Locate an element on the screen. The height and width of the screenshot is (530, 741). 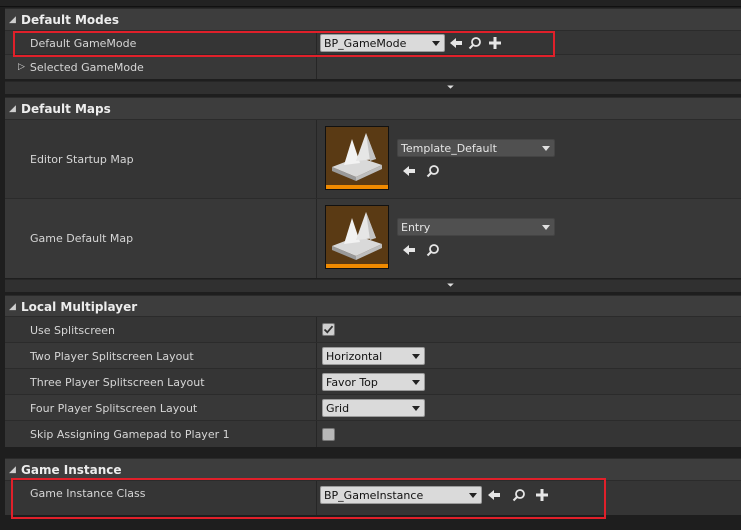
section-title: Local Multiplayer is located at coordinates (79, 307).